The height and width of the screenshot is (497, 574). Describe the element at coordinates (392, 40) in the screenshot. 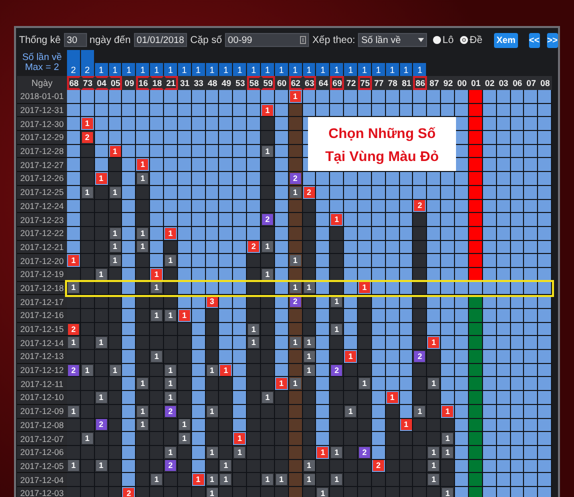

I see `sort-select: Số lần về` at that location.